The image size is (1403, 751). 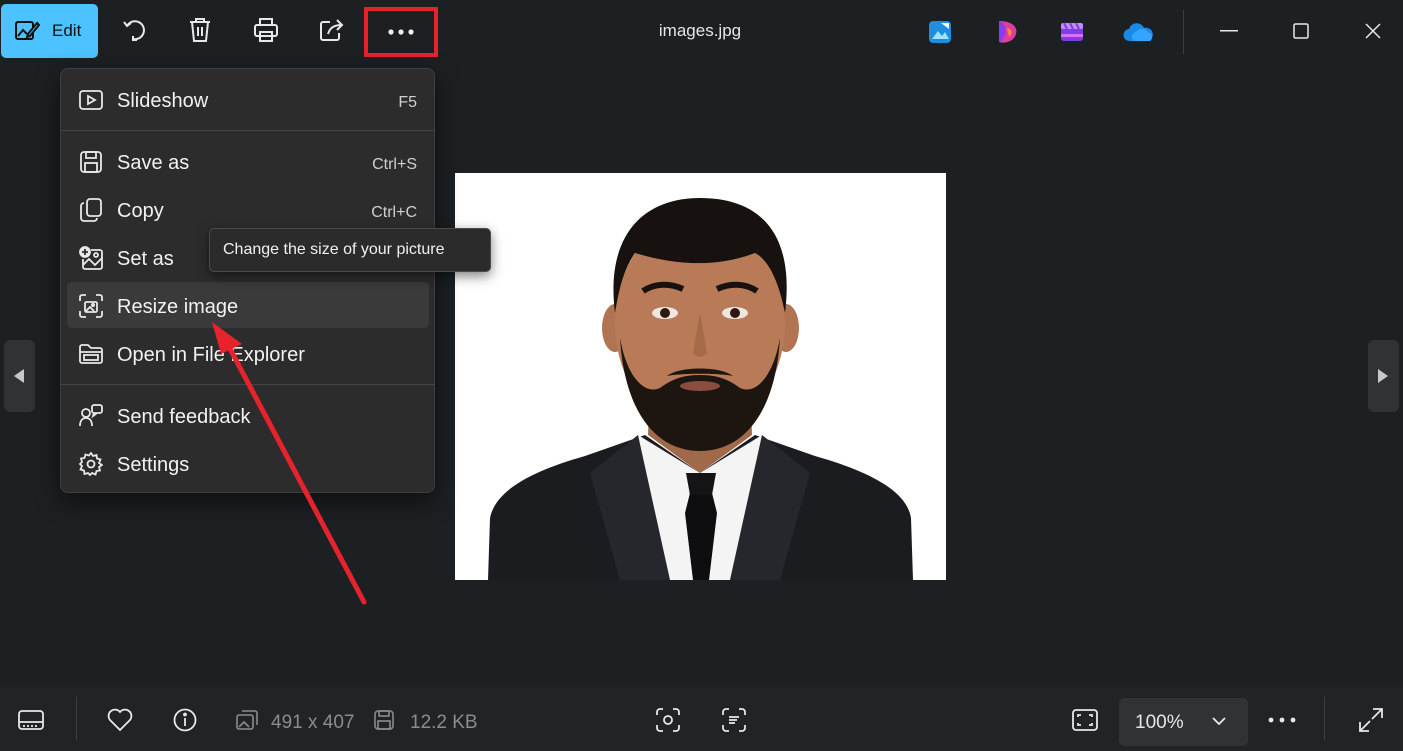 I want to click on tooltip: Change the size of your picture, so click(x=350, y=250).